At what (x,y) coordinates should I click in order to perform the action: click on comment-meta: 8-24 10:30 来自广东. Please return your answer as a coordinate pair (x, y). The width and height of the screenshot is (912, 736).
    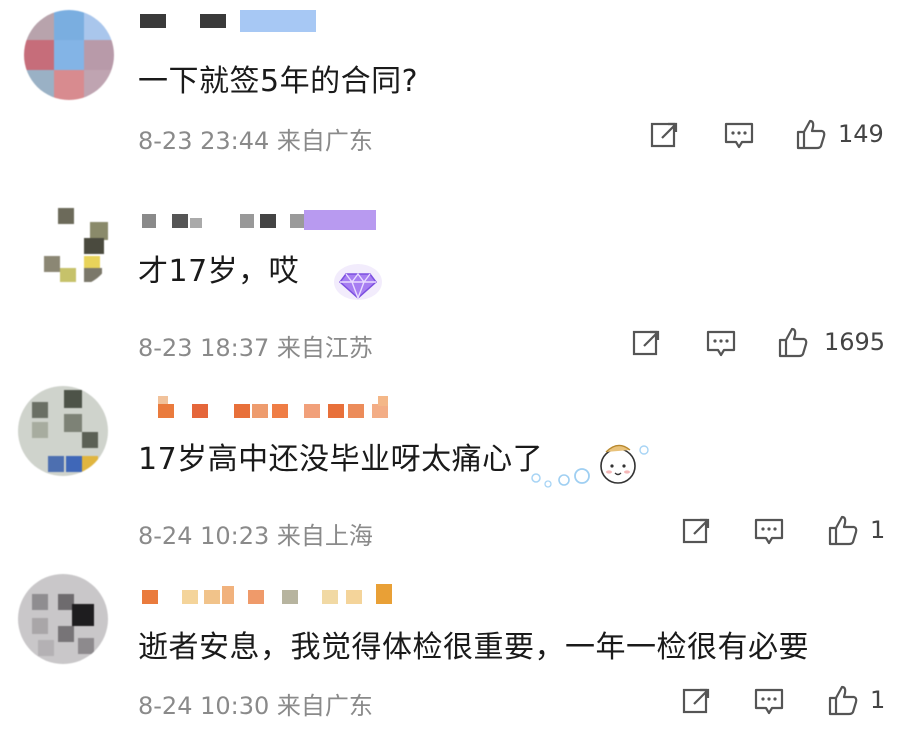
    Looking at the image, I should click on (255, 703).